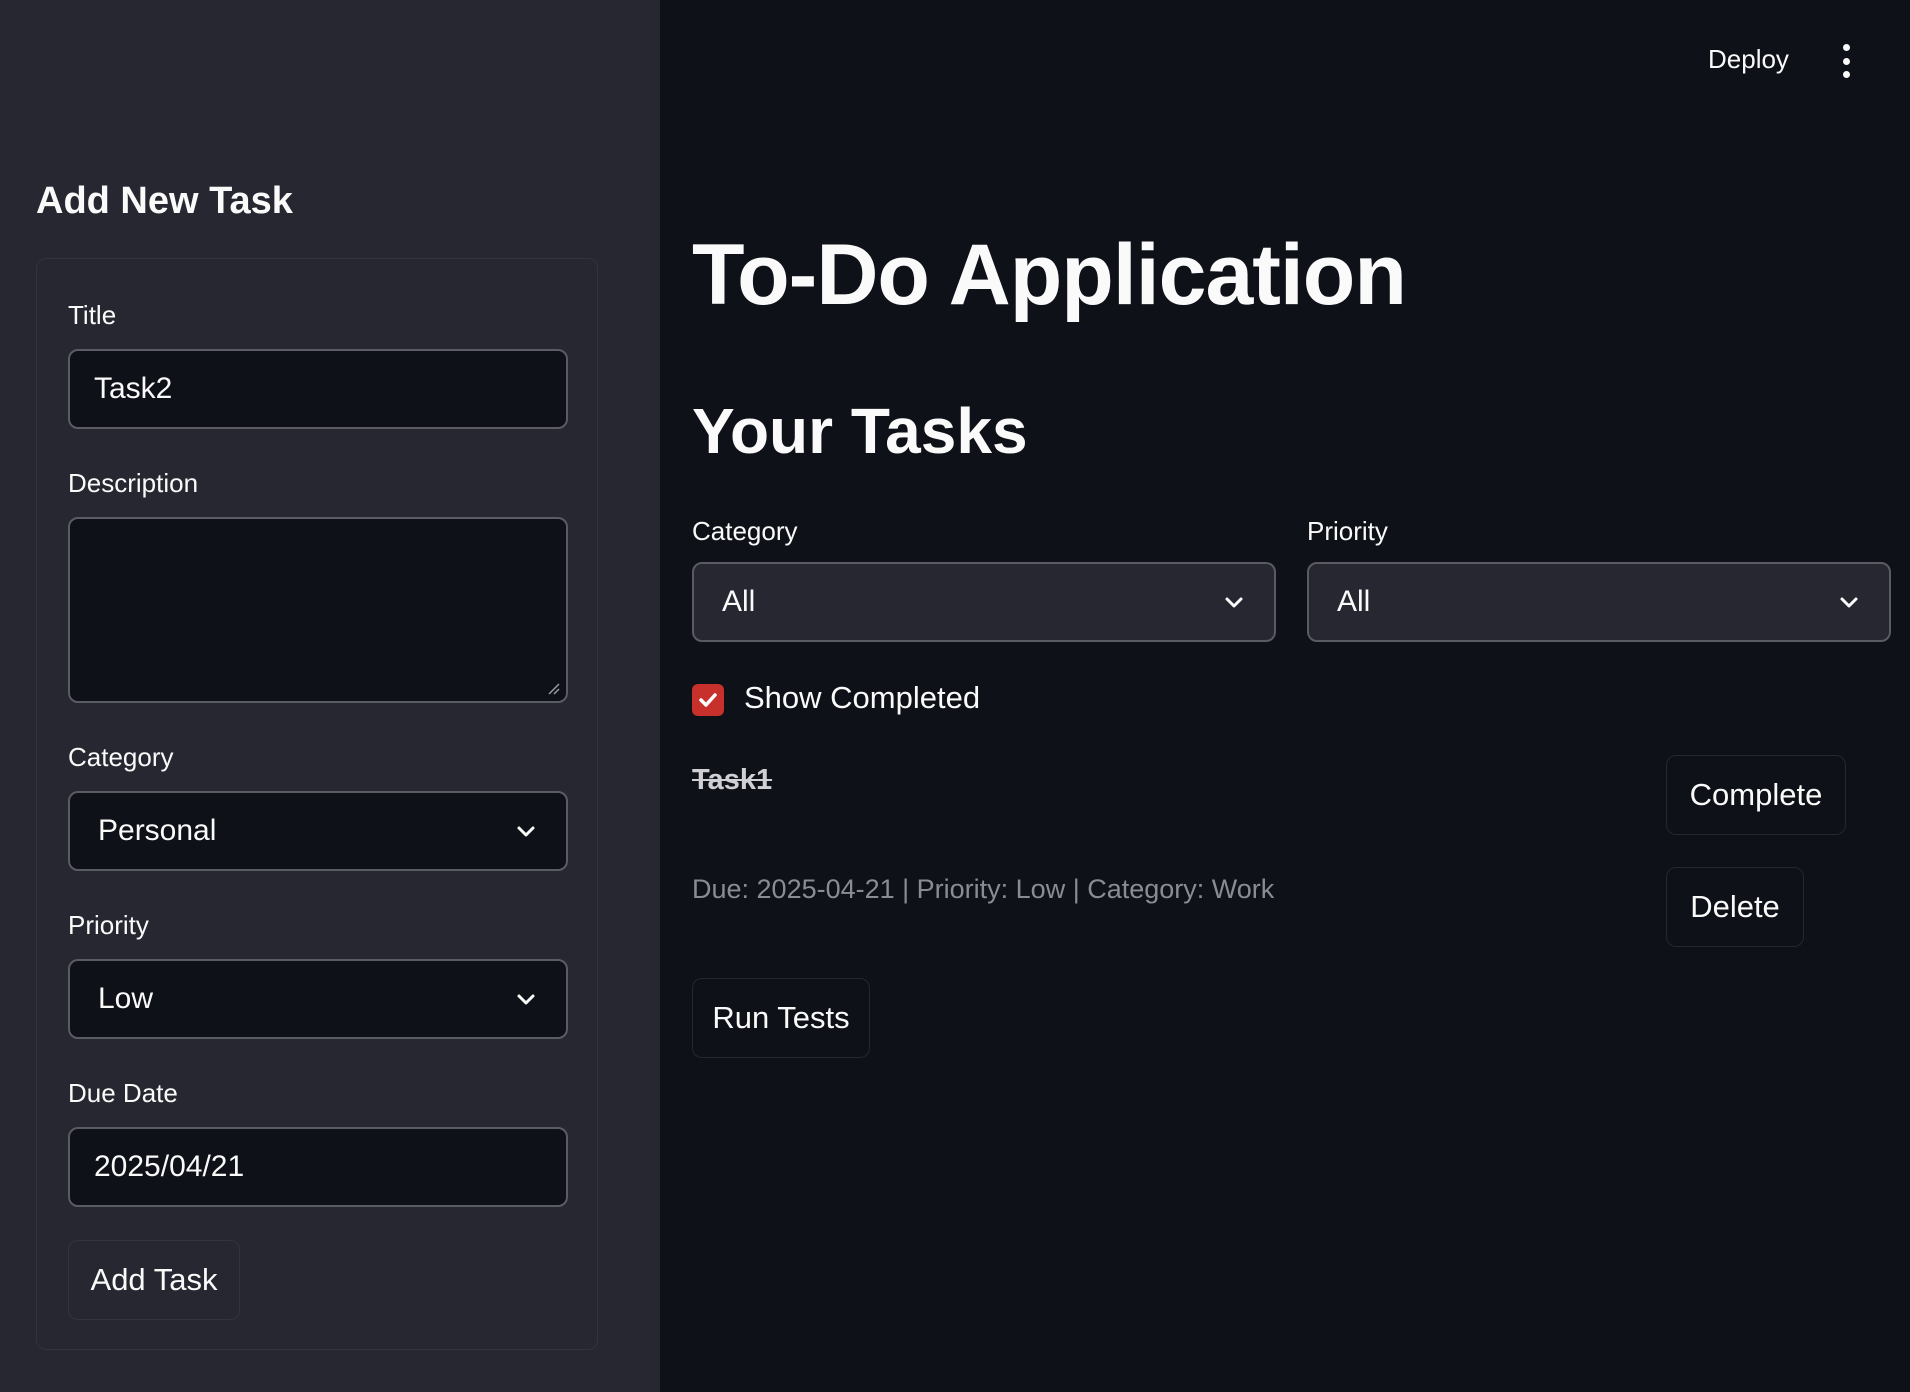 This screenshot has width=1910, height=1392. I want to click on filter-priority-select: All, so click(1599, 602).